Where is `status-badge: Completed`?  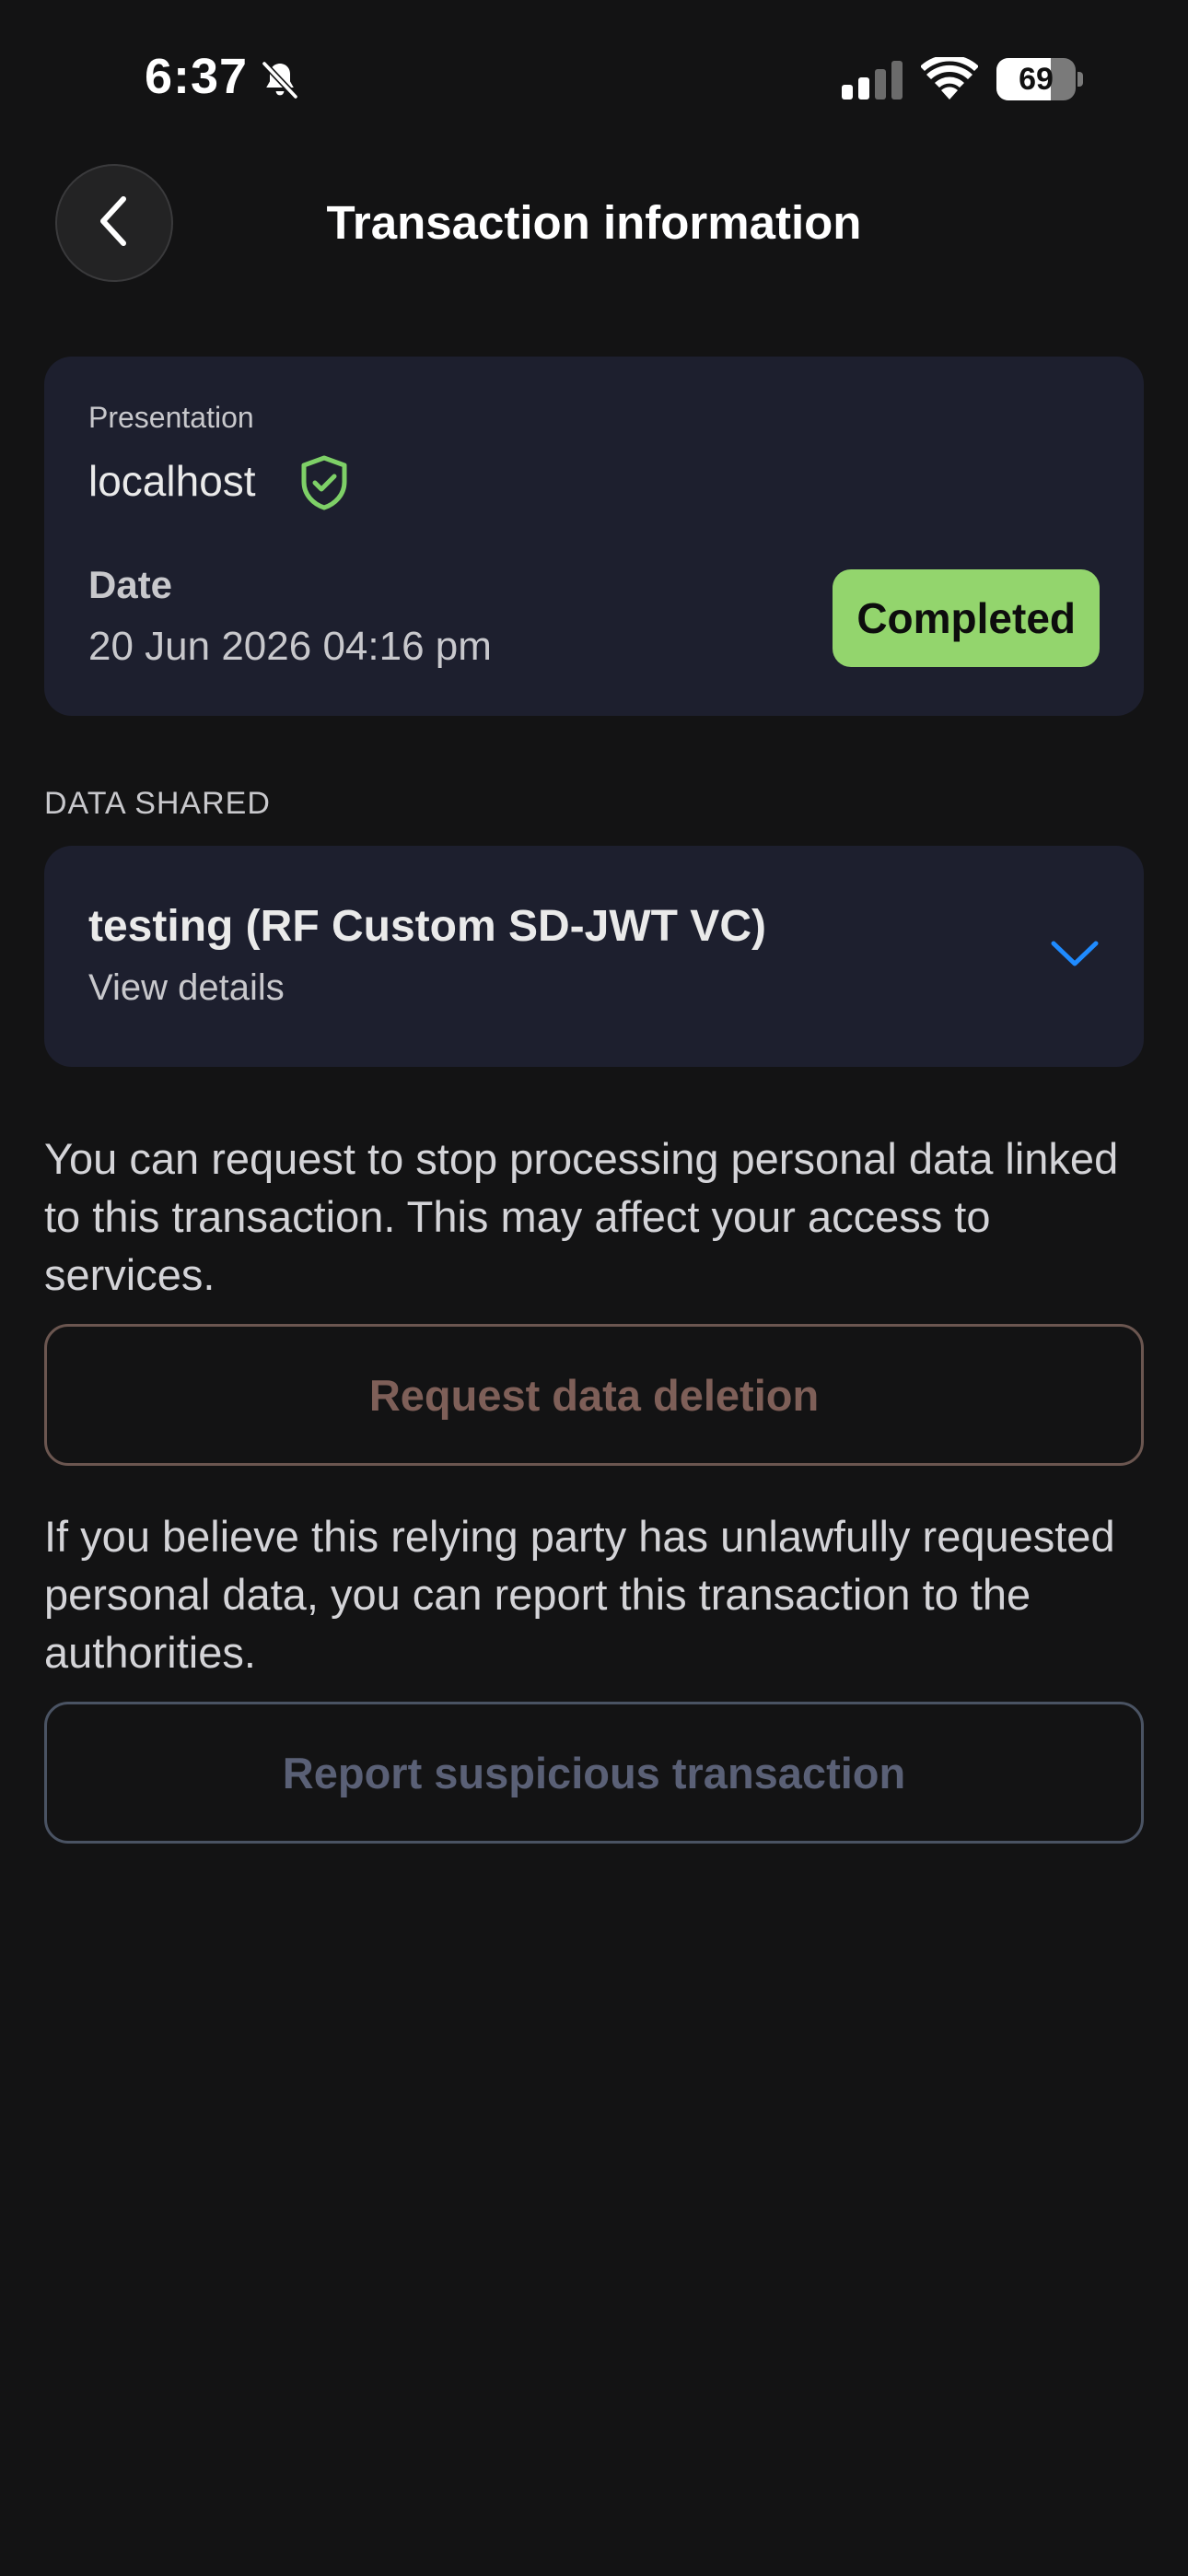 status-badge: Completed is located at coordinates (967, 618).